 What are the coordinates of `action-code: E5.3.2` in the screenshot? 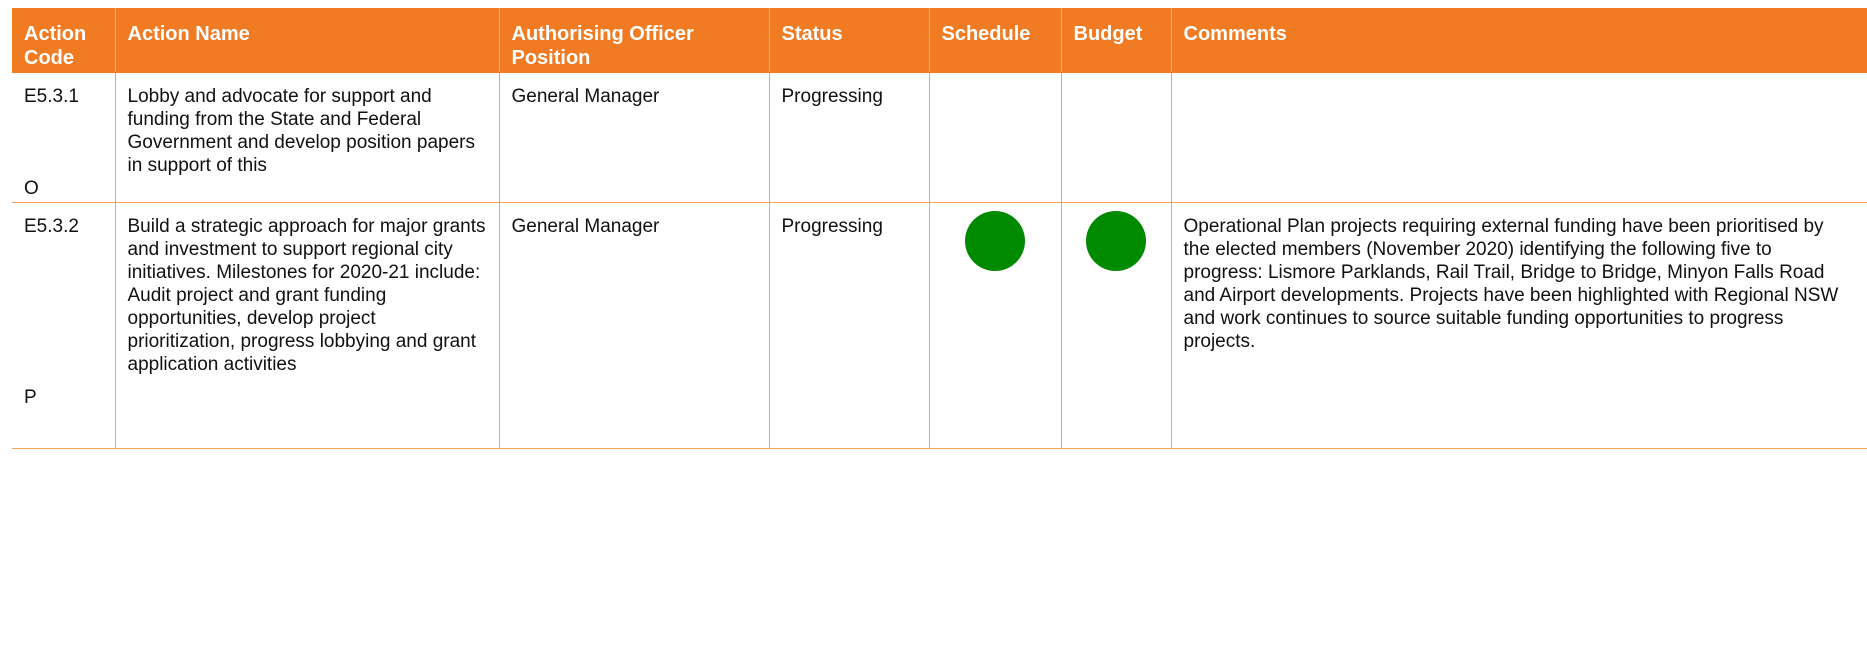 It's located at (51, 226).